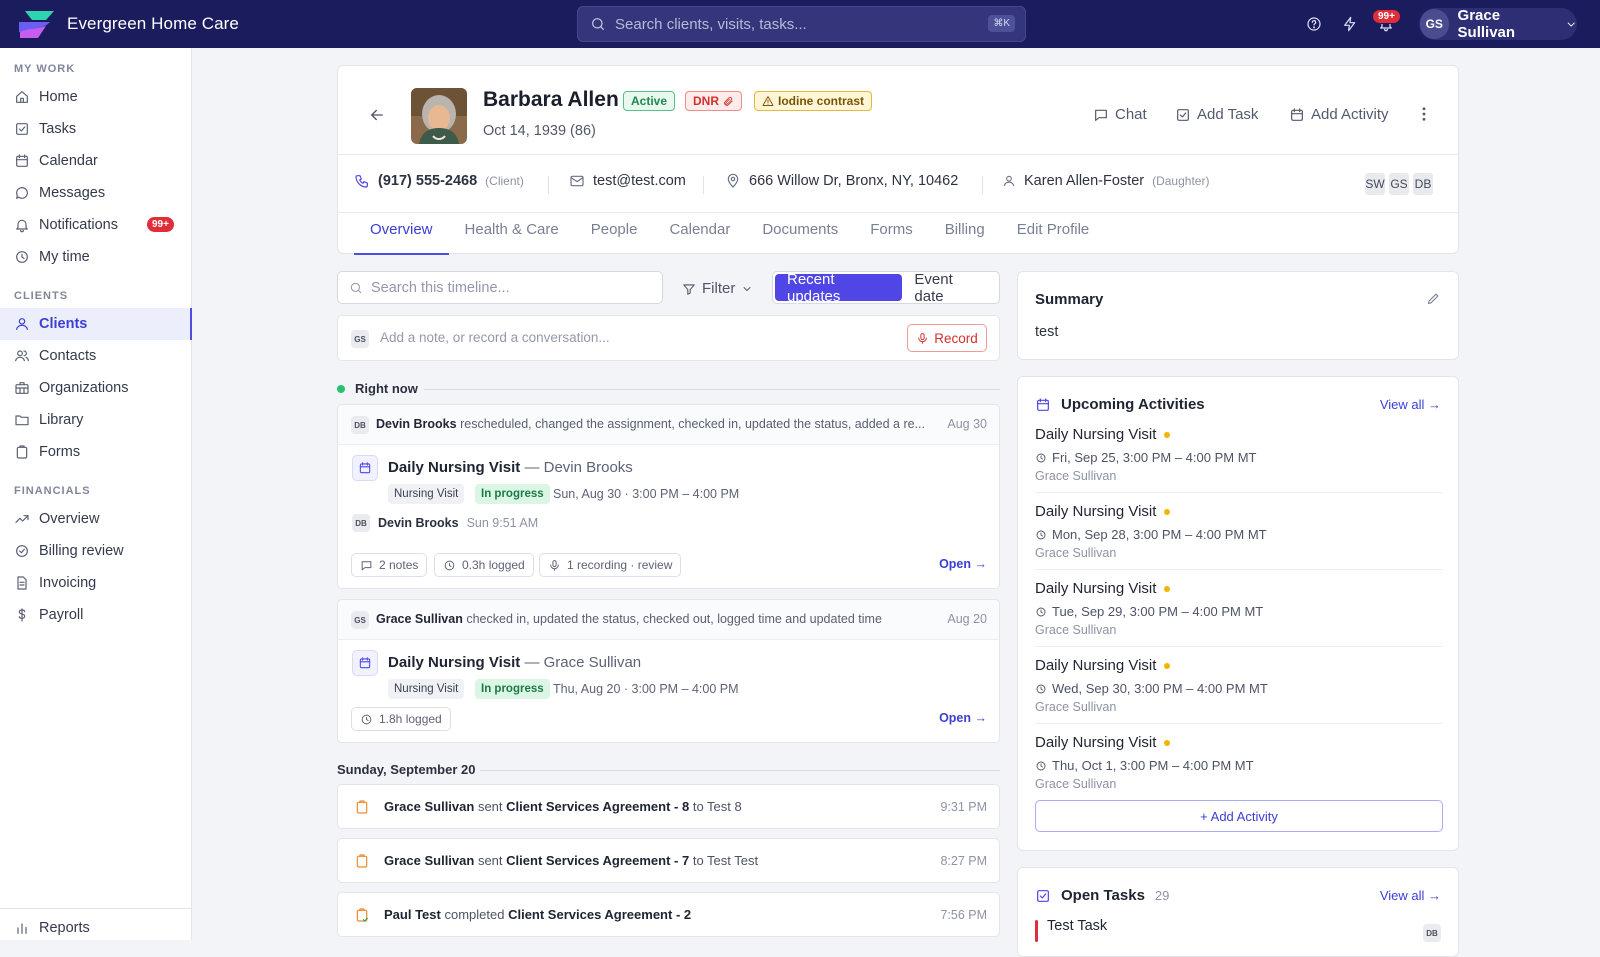 The image size is (1600, 957). Describe the element at coordinates (1120, 114) in the screenshot. I see `chat-button: Chat` at that location.